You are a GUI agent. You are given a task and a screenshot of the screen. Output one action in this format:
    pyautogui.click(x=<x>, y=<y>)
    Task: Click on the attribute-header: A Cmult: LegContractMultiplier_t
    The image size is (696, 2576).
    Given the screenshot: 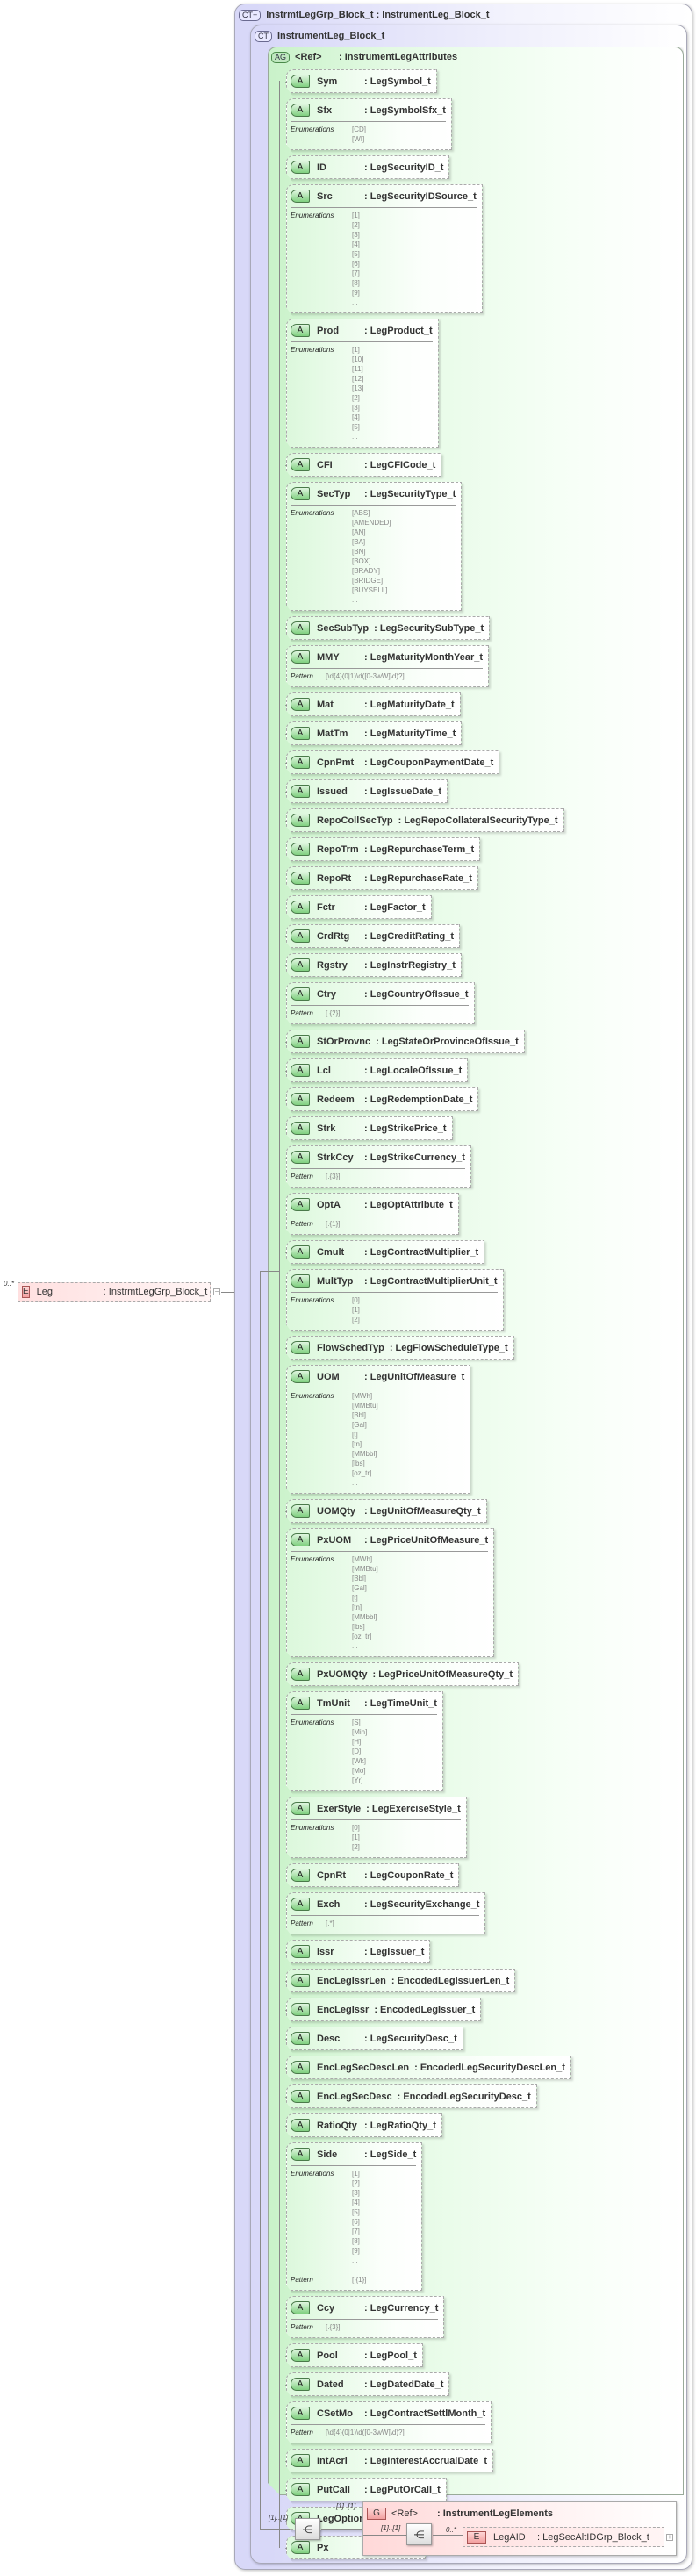 What is the action you would take?
    pyautogui.click(x=384, y=1252)
    